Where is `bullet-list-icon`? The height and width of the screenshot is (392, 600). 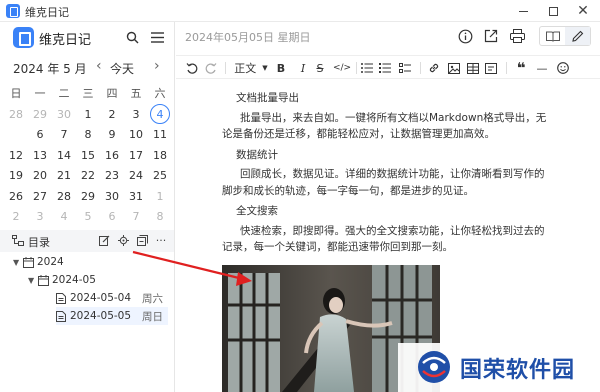 bullet-list-icon is located at coordinates (367, 68).